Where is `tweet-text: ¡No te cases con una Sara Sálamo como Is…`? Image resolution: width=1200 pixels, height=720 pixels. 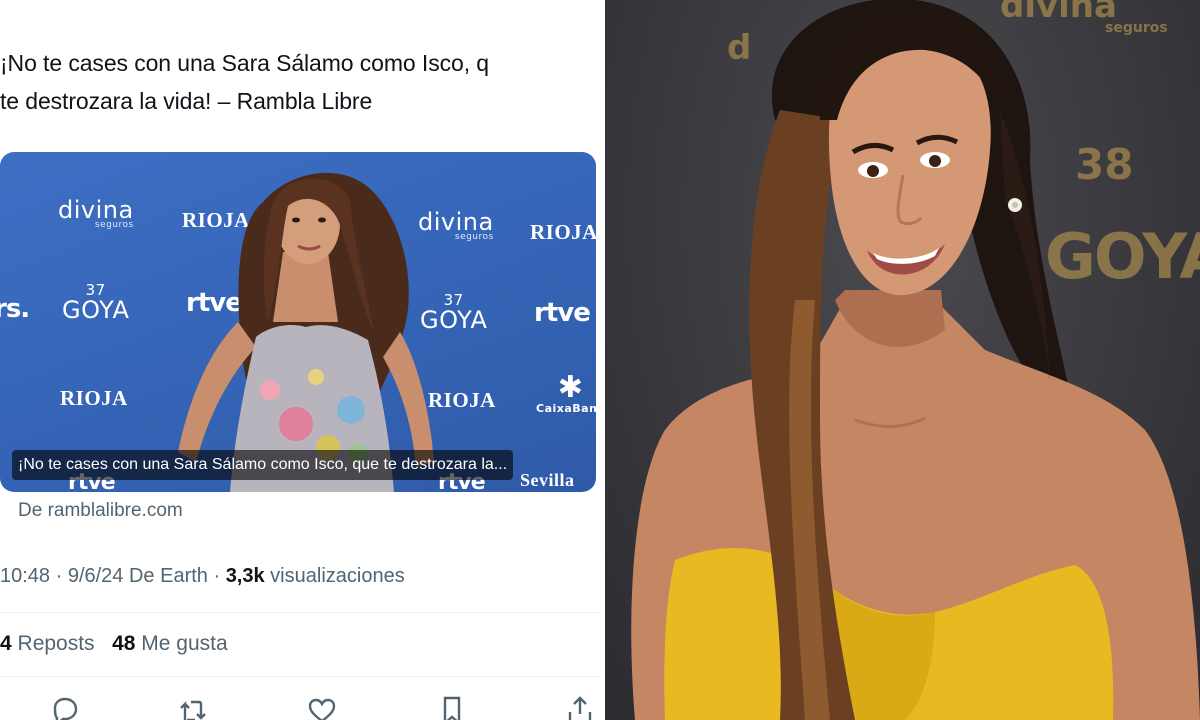
tweet-text: ¡No te cases con una Sara Sálamo como Is… is located at coordinates (300, 82).